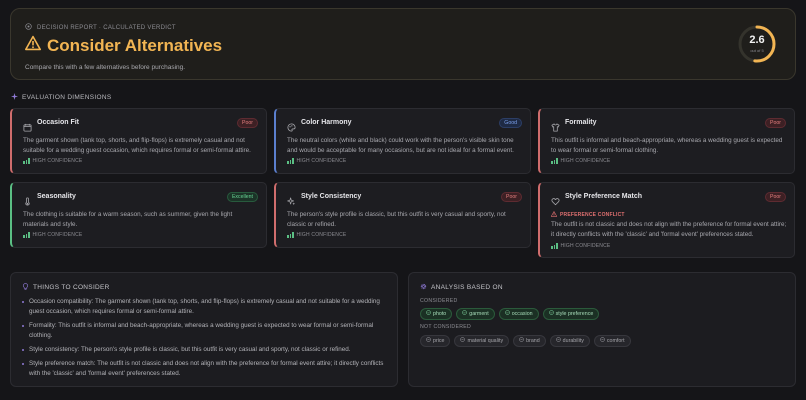  Describe the element at coordinates (757, 50) in the screenshot. I see `score-out-of: out of 5` at that location.